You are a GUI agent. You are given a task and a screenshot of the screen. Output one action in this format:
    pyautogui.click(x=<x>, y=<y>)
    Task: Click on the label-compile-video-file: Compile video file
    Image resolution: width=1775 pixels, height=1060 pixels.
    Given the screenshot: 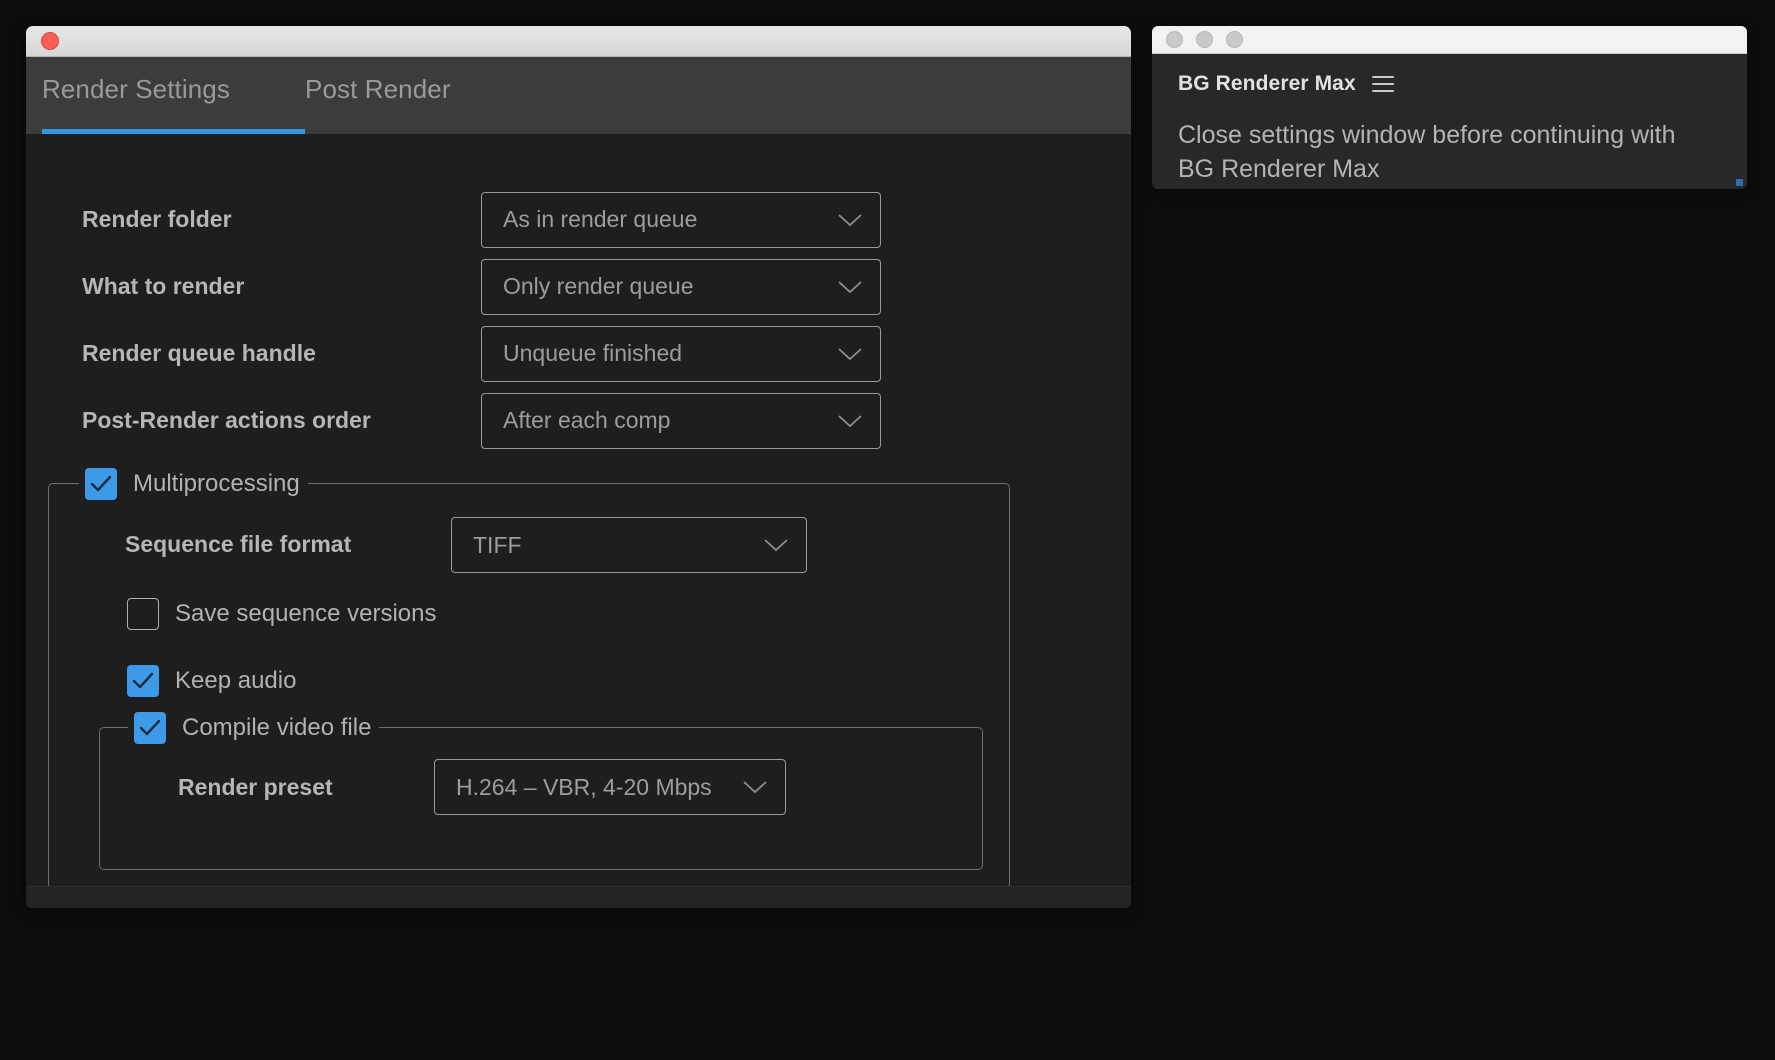 What is the action you would take?
    pyautogui.click(x=277, y=727)
    